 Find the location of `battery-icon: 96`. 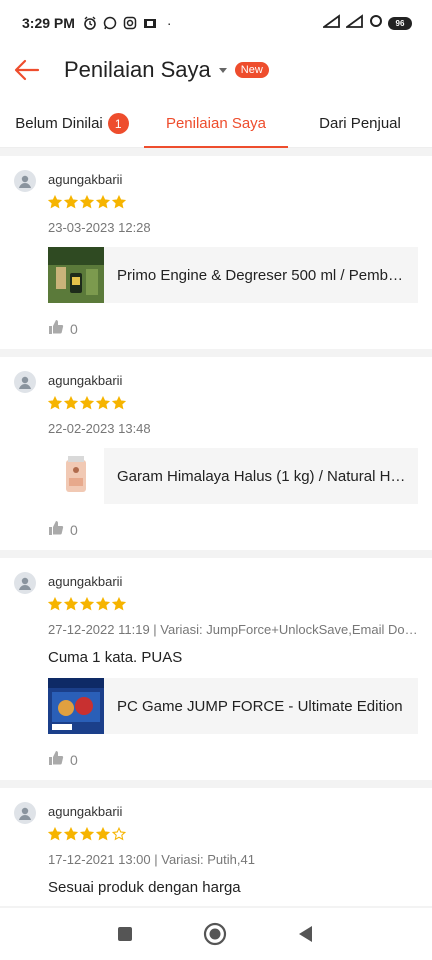

battery-icon: 96 is located at coordinates (400, 23).